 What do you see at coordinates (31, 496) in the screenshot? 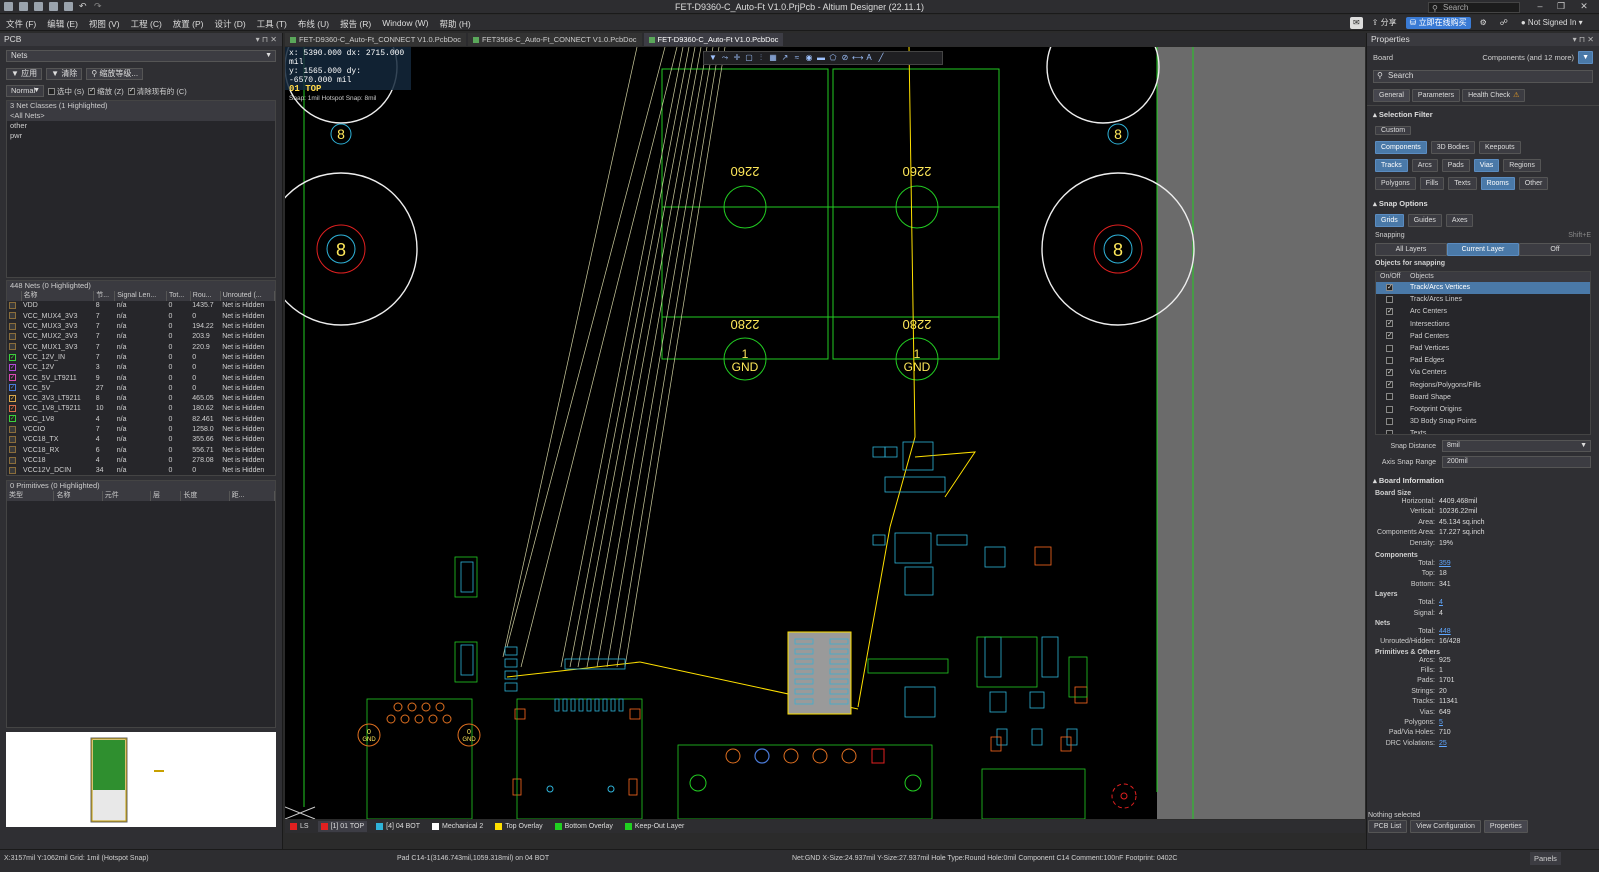
I see `column-header: 类型` at bounding box center [31, 496].